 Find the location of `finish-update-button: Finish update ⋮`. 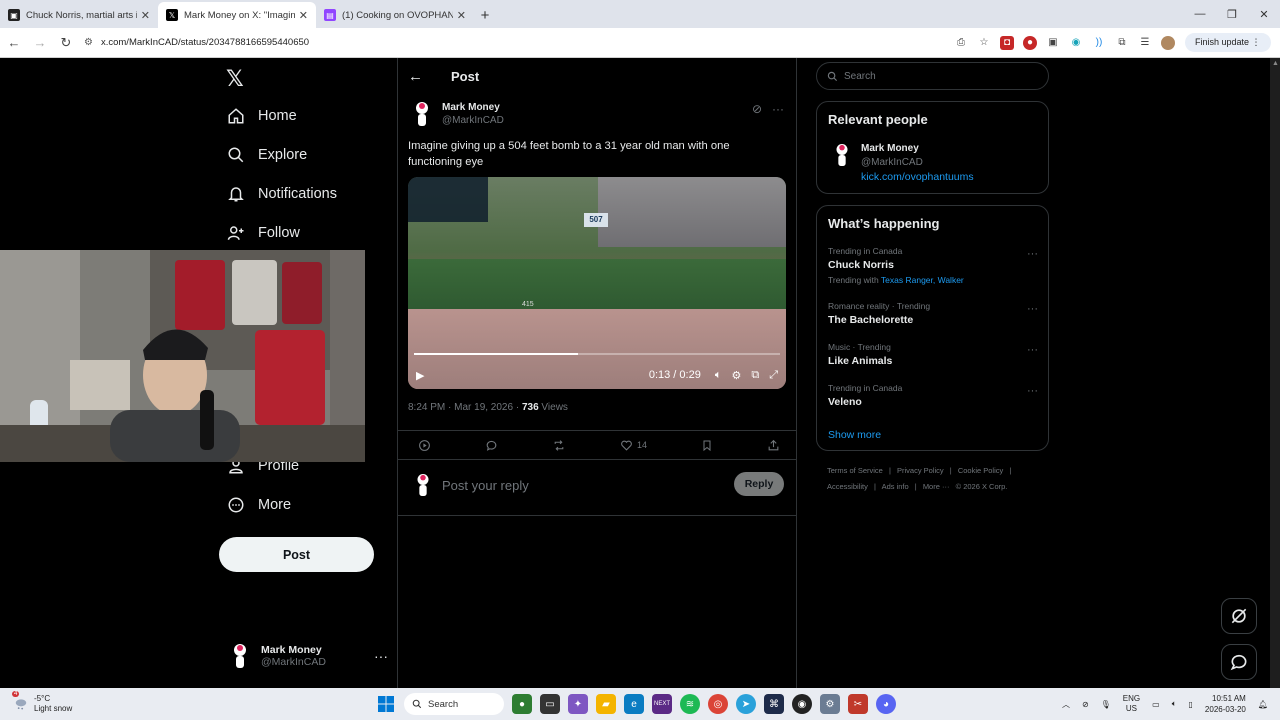

finish-update-button: Finish update ⋮ is located at coordinates (1228, 42).